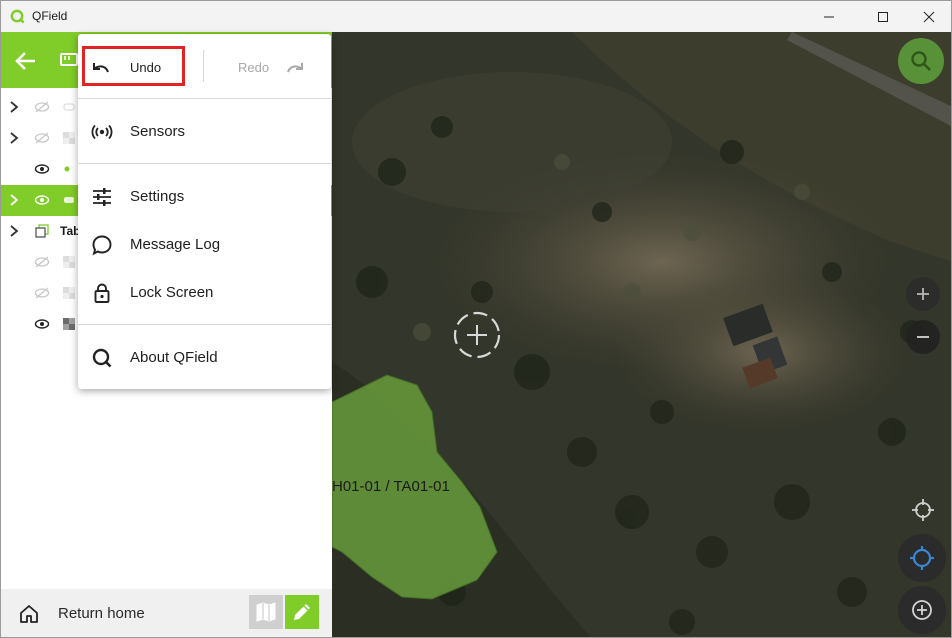 The width and height of the screenshot is (952, 638). What do you see at coordinates (67, 169) in the screenshot?
I see `point-symbol-icon` at bounding box center [67, 169].